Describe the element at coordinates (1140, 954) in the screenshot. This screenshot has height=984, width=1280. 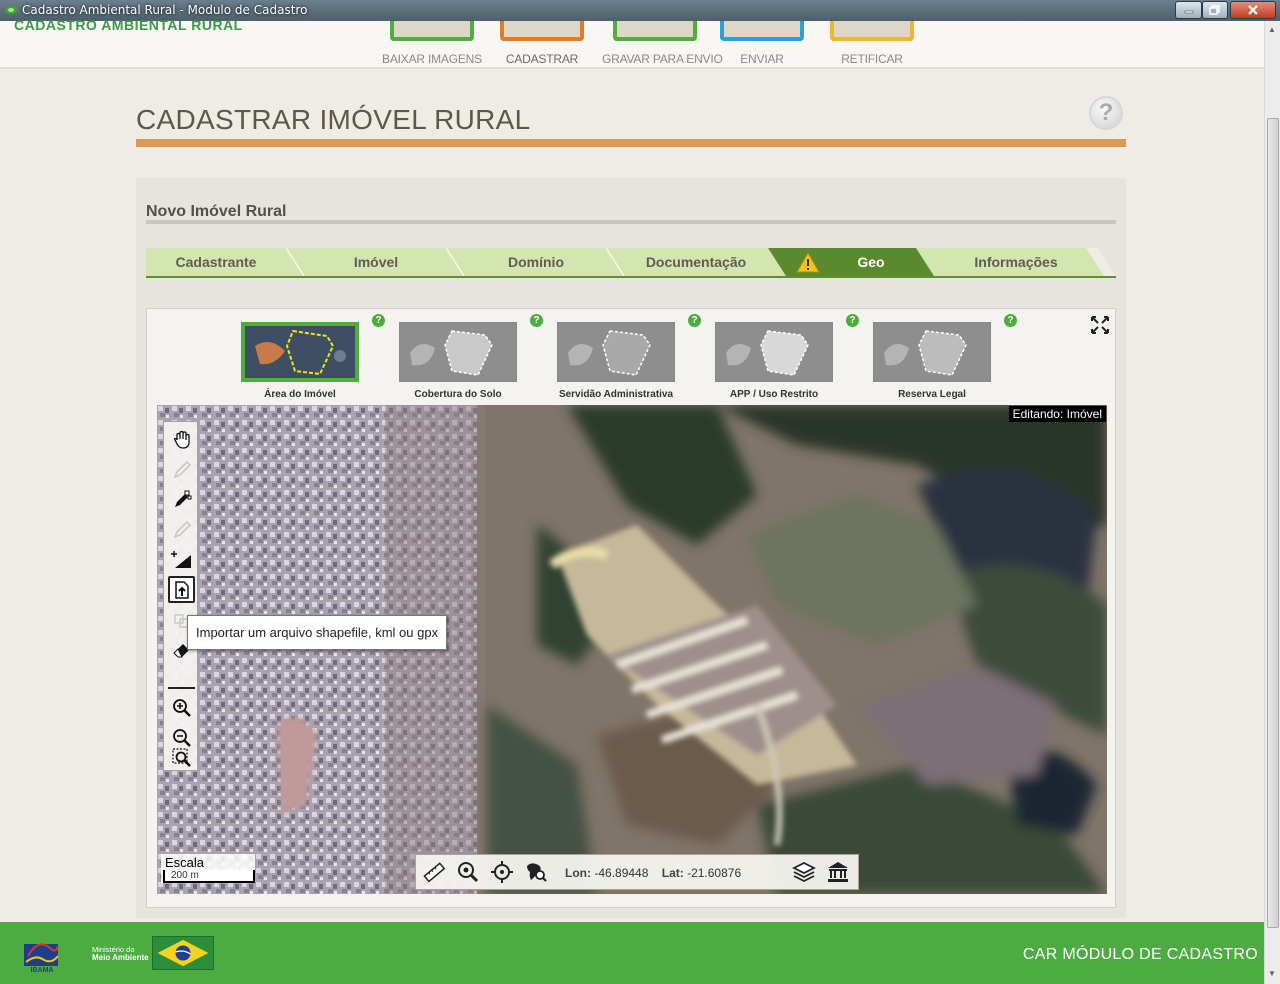
I see `car-module-label: CAR MÓDULO DE CADASTRO` at that location.